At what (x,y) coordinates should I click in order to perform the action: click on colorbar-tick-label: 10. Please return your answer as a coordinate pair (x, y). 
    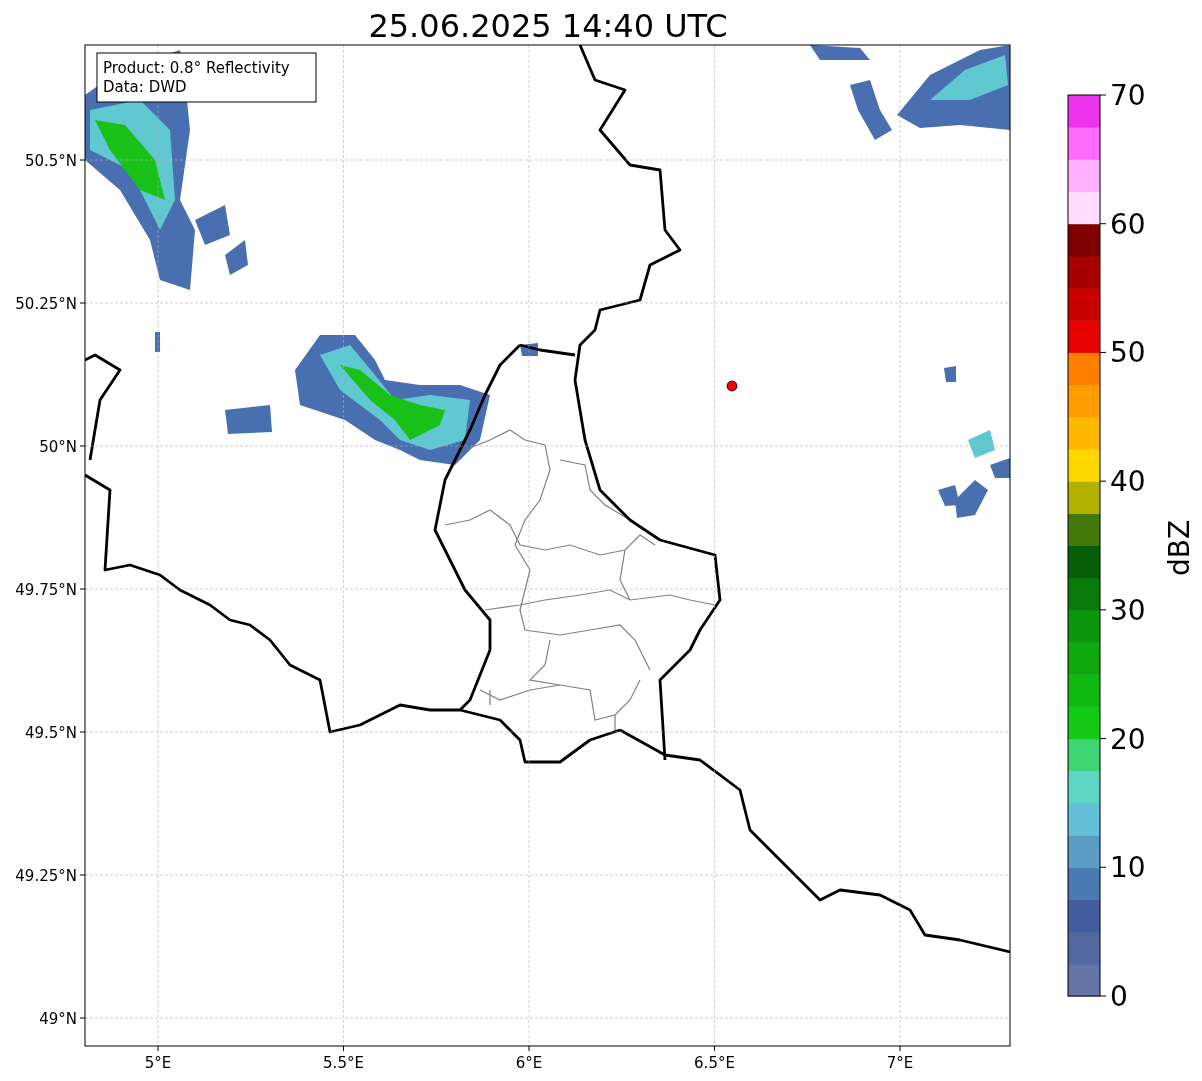
    Looking at the image, I should click on (1128, 868).